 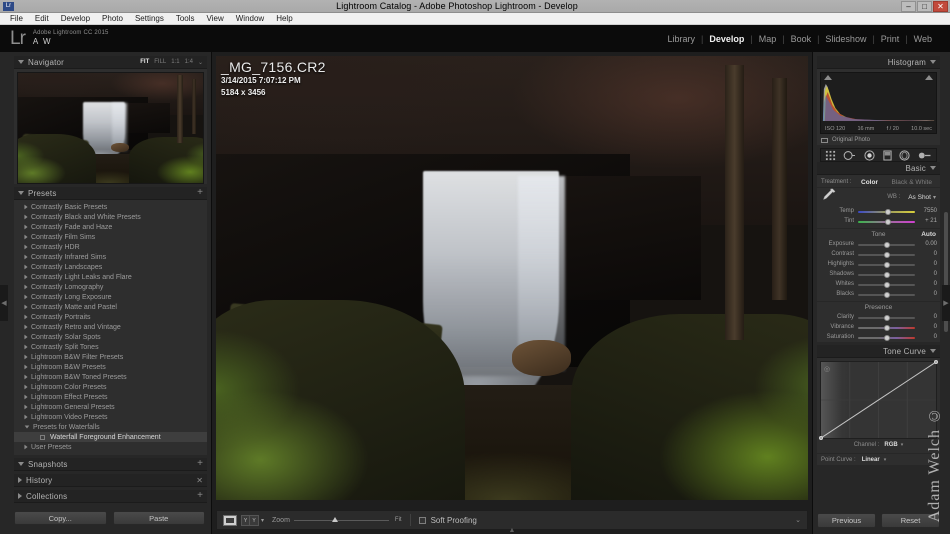 What do you see at coordinates (798, 520) in the screenshot?
I see `toolbar-options-caret-icon: ⌄` at bounding box center [798, 520].